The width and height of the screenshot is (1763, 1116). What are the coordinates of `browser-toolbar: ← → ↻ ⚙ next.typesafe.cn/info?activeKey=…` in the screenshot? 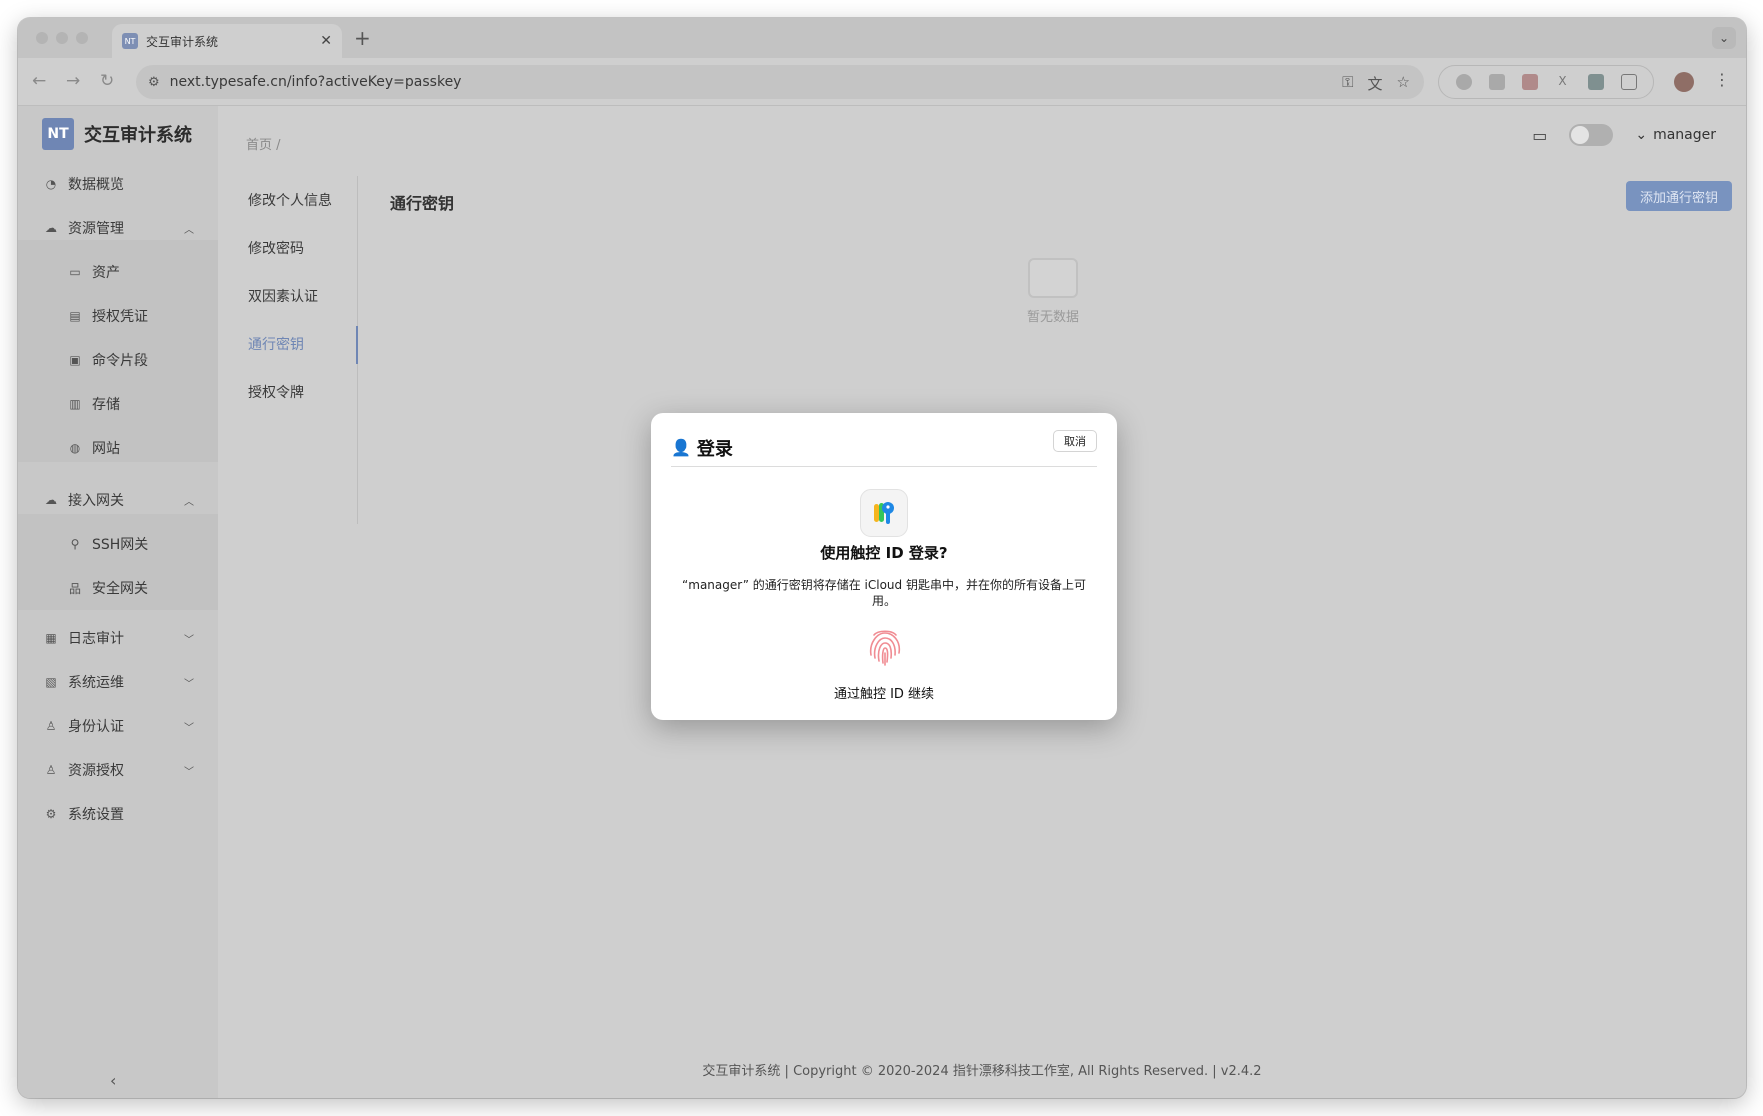 It's located at (882, 82).